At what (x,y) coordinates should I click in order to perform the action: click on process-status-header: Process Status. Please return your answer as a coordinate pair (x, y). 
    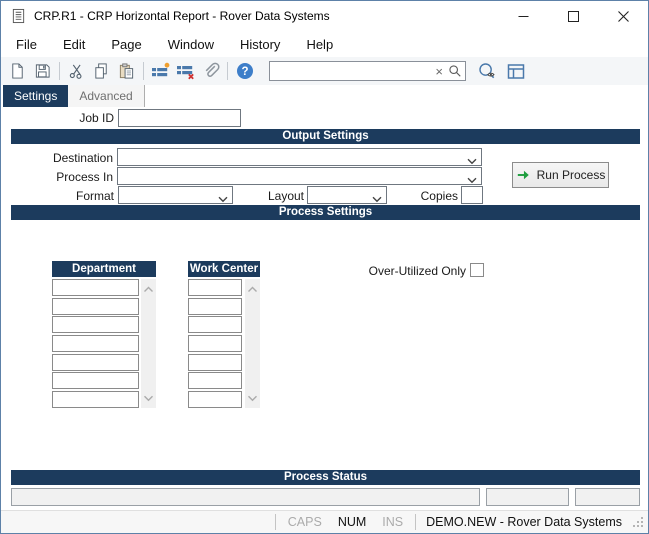
    Looking at the image, I should click on (325, 477).